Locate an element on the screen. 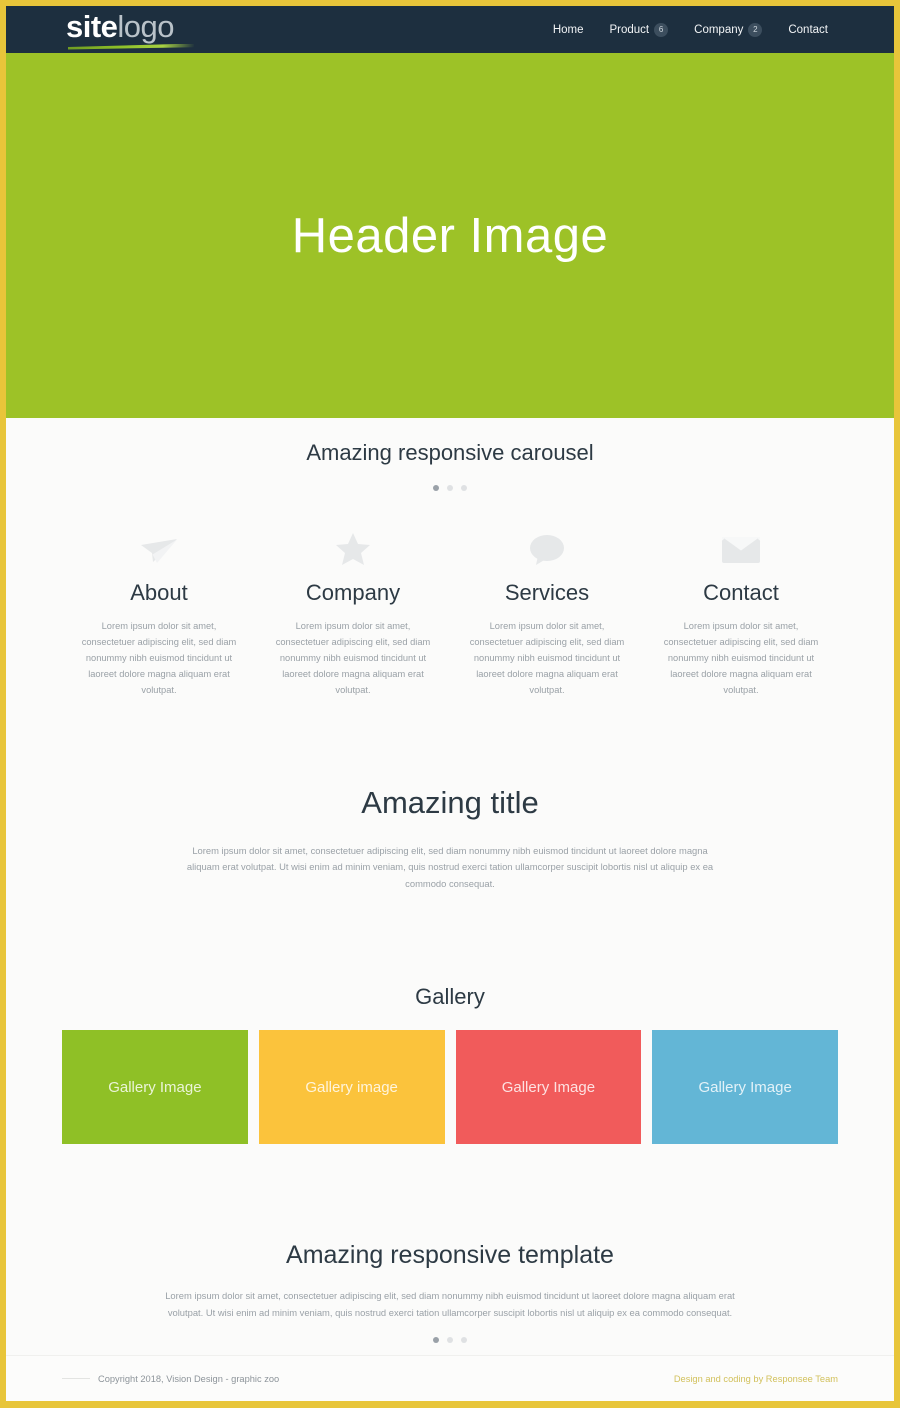 Image resolution: width=900 pixels, height=1408 pixels. logo-light-text: logo is located at coordinates (146, 26).